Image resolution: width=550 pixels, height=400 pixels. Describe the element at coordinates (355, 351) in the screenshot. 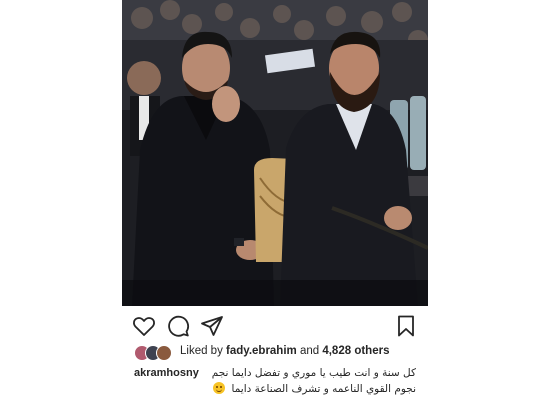

I see `likes-count-link: 4,828 others` at that location.